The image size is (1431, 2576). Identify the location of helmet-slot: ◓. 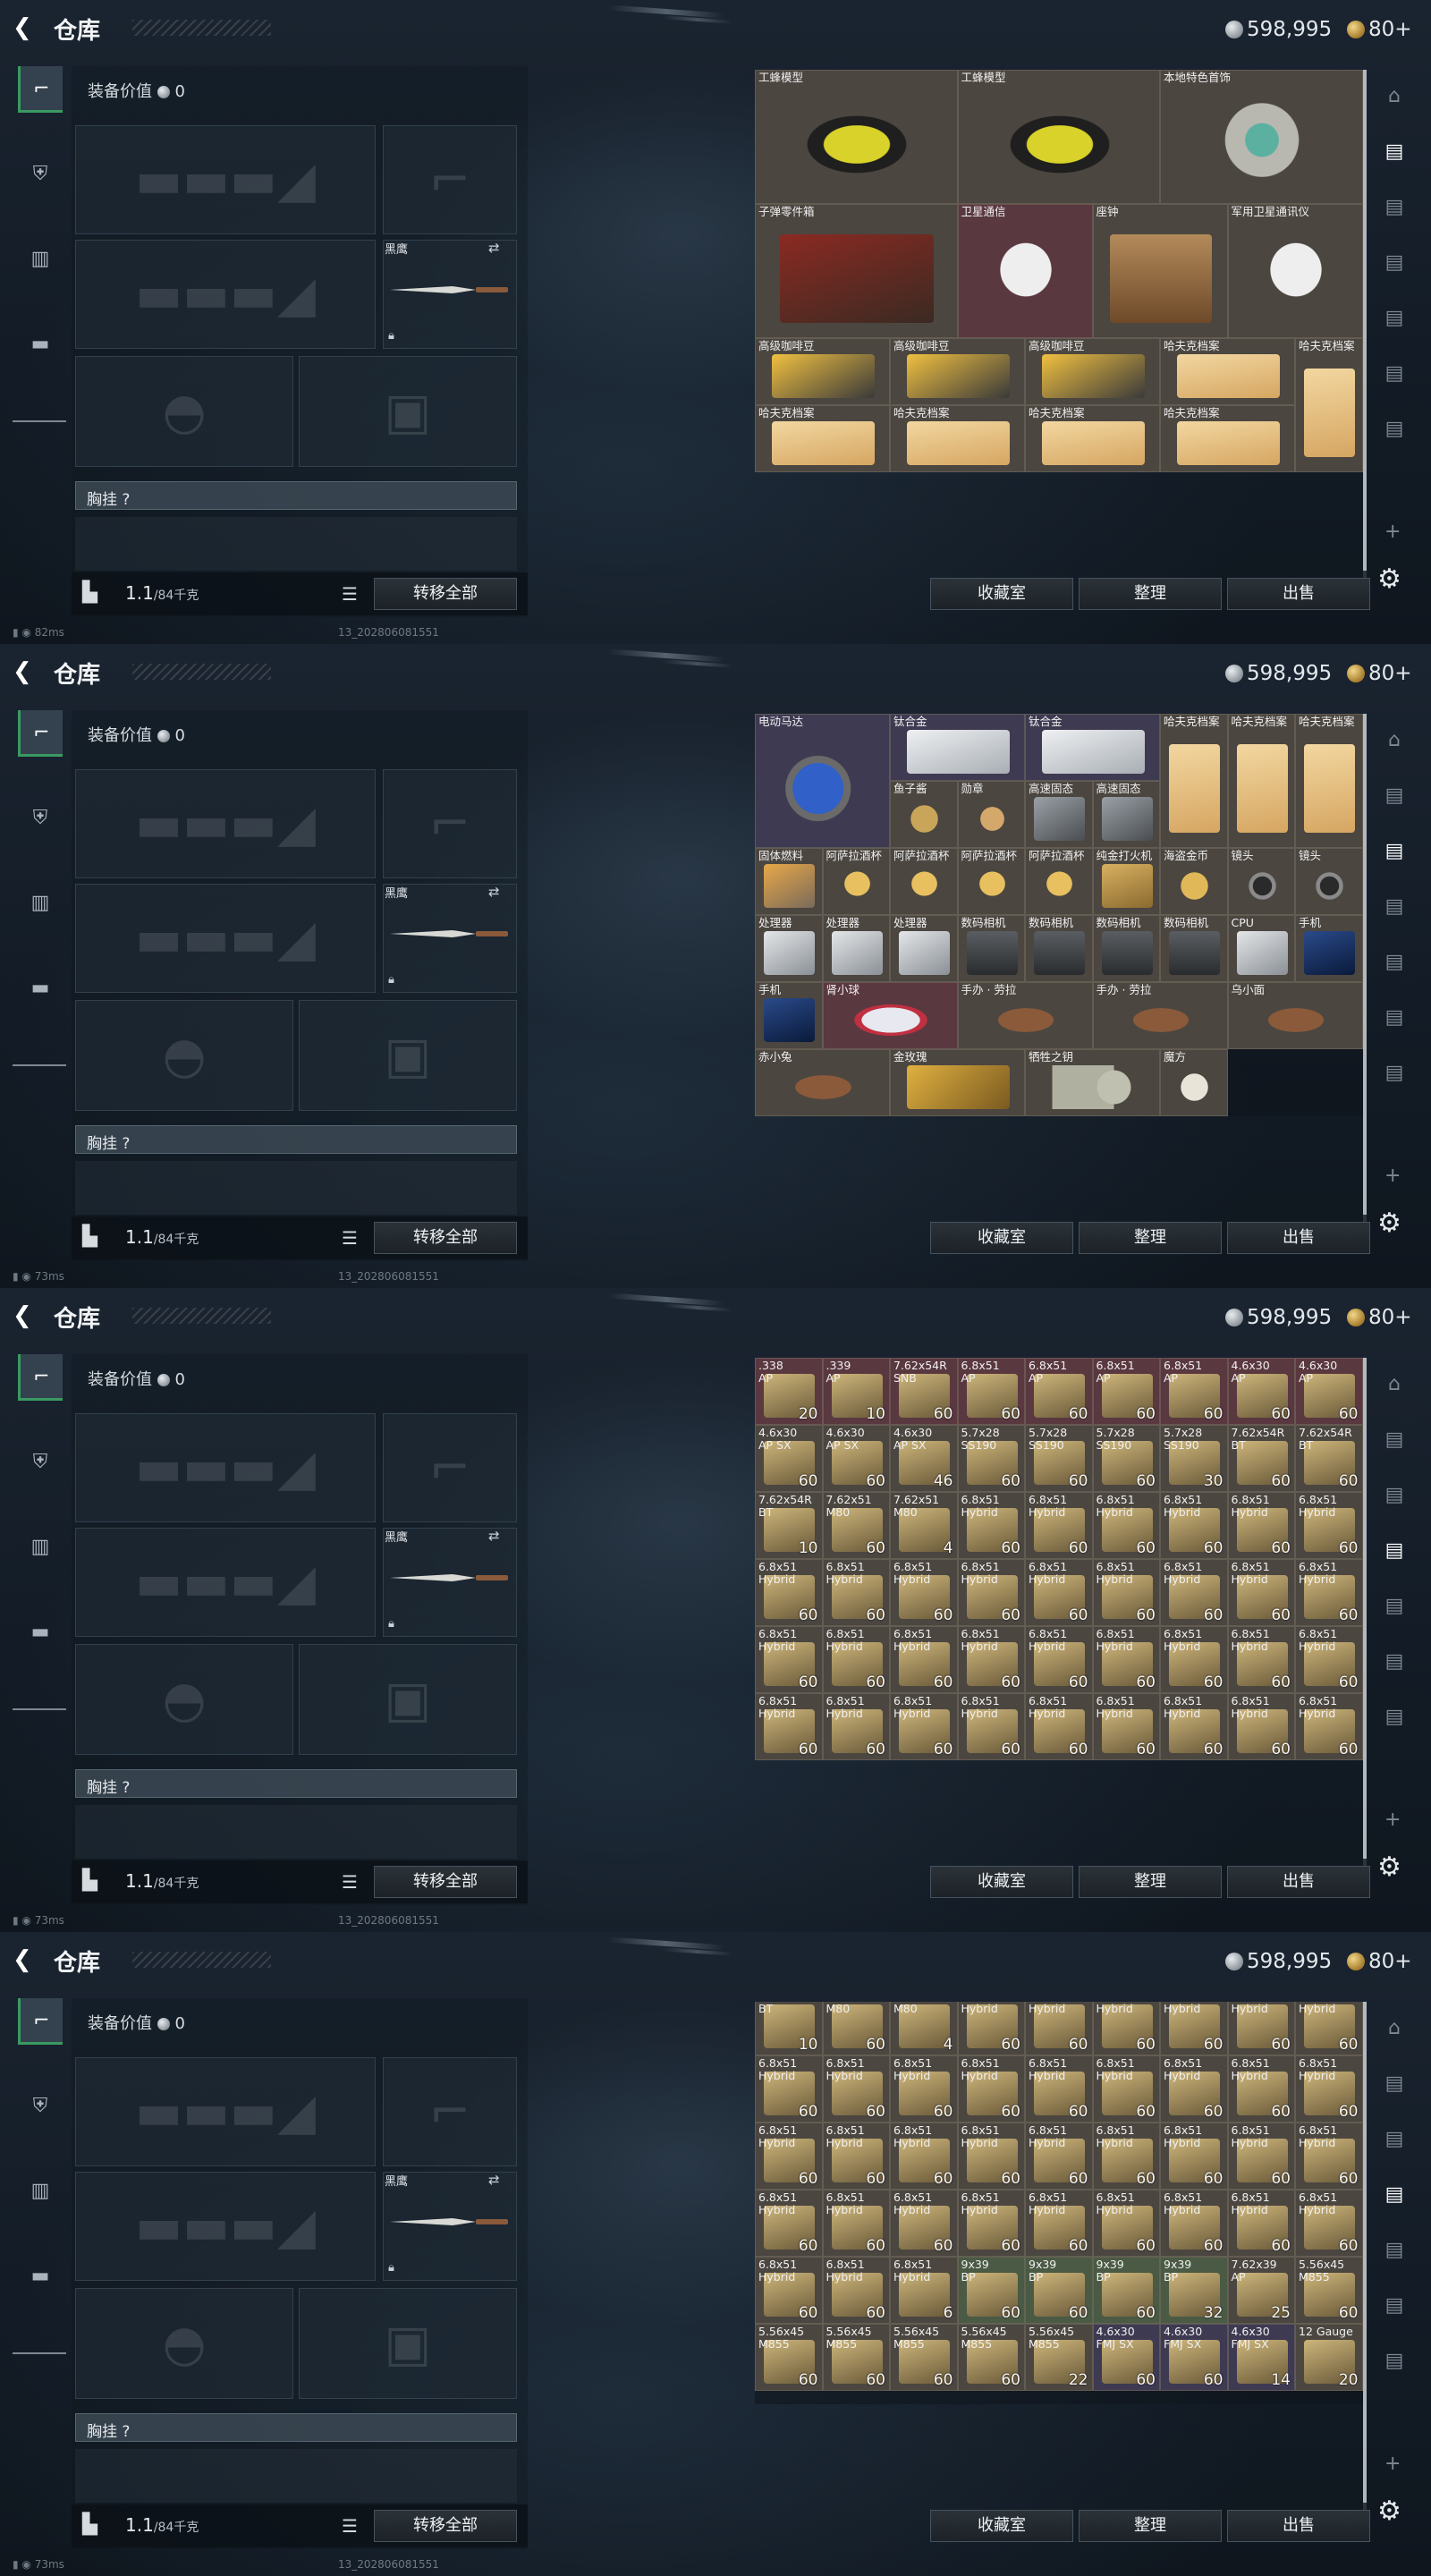
(184, 1699).